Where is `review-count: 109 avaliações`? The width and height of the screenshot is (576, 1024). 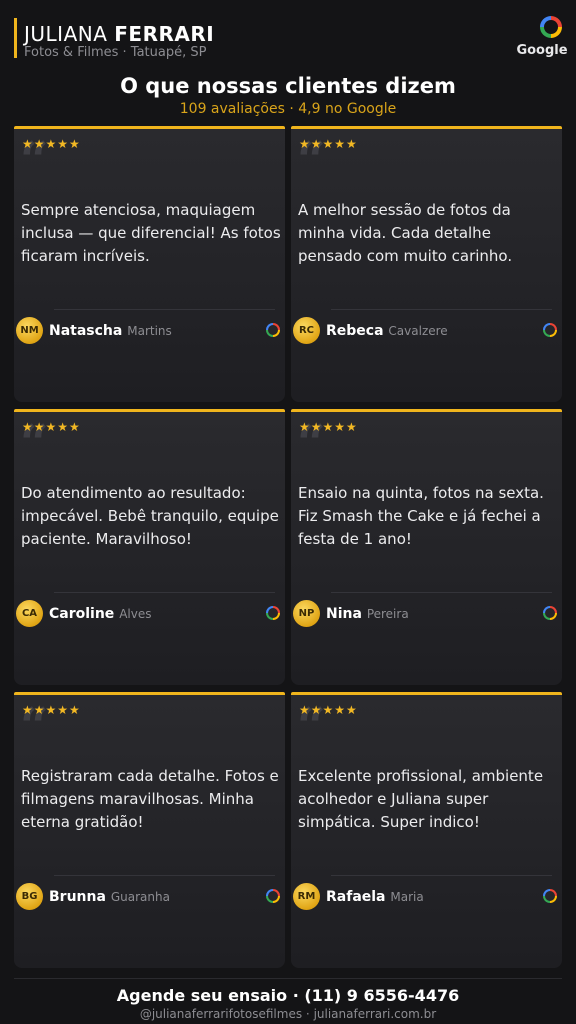
review-count: 109 avaliações is located at coordinates (232, 109).